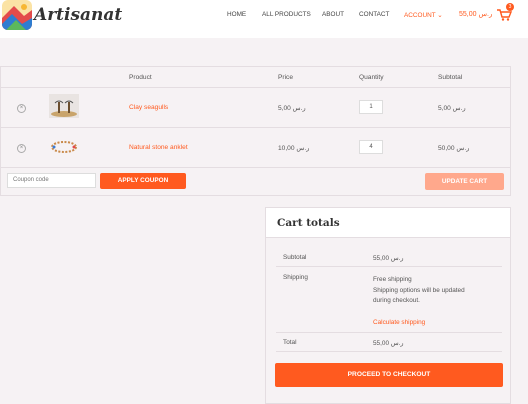 This screenshot has height=404, width=528. I want to click on update-cart-button: UPDATE CART, so click(464, 181).